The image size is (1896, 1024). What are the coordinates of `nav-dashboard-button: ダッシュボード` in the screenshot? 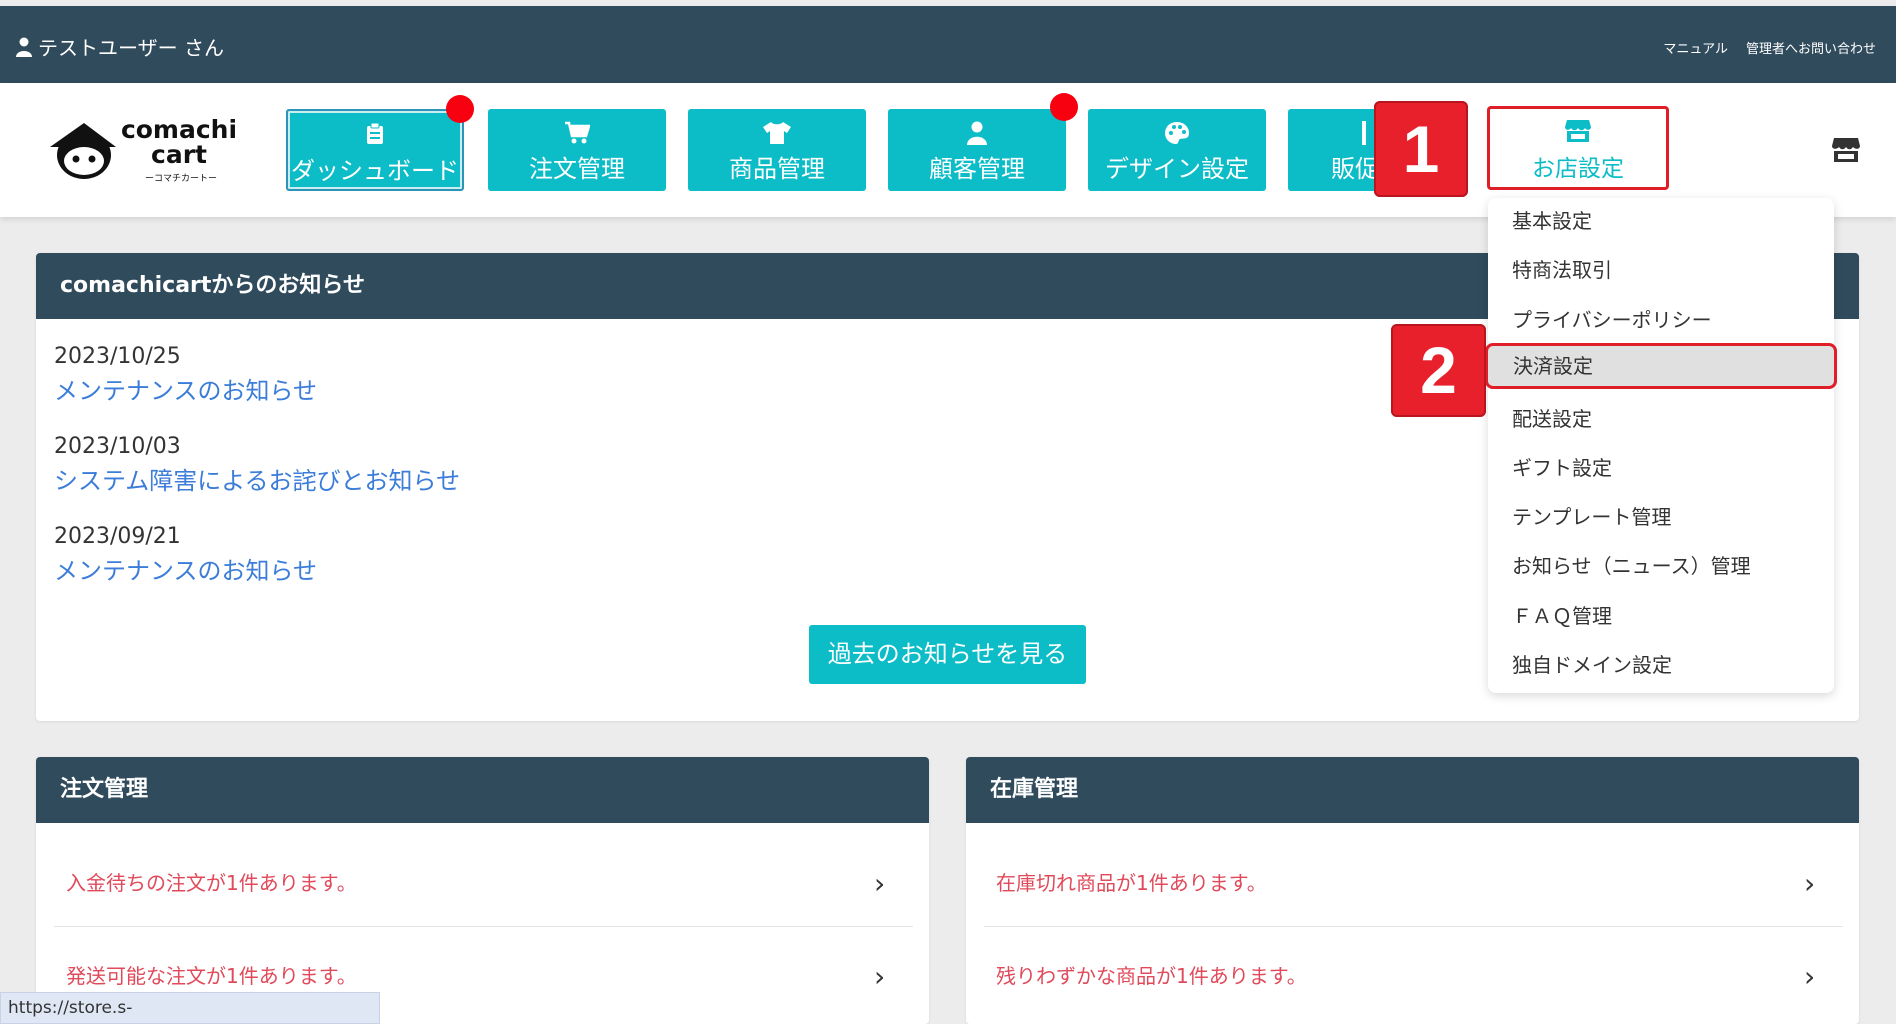 It's located at (380, 143).